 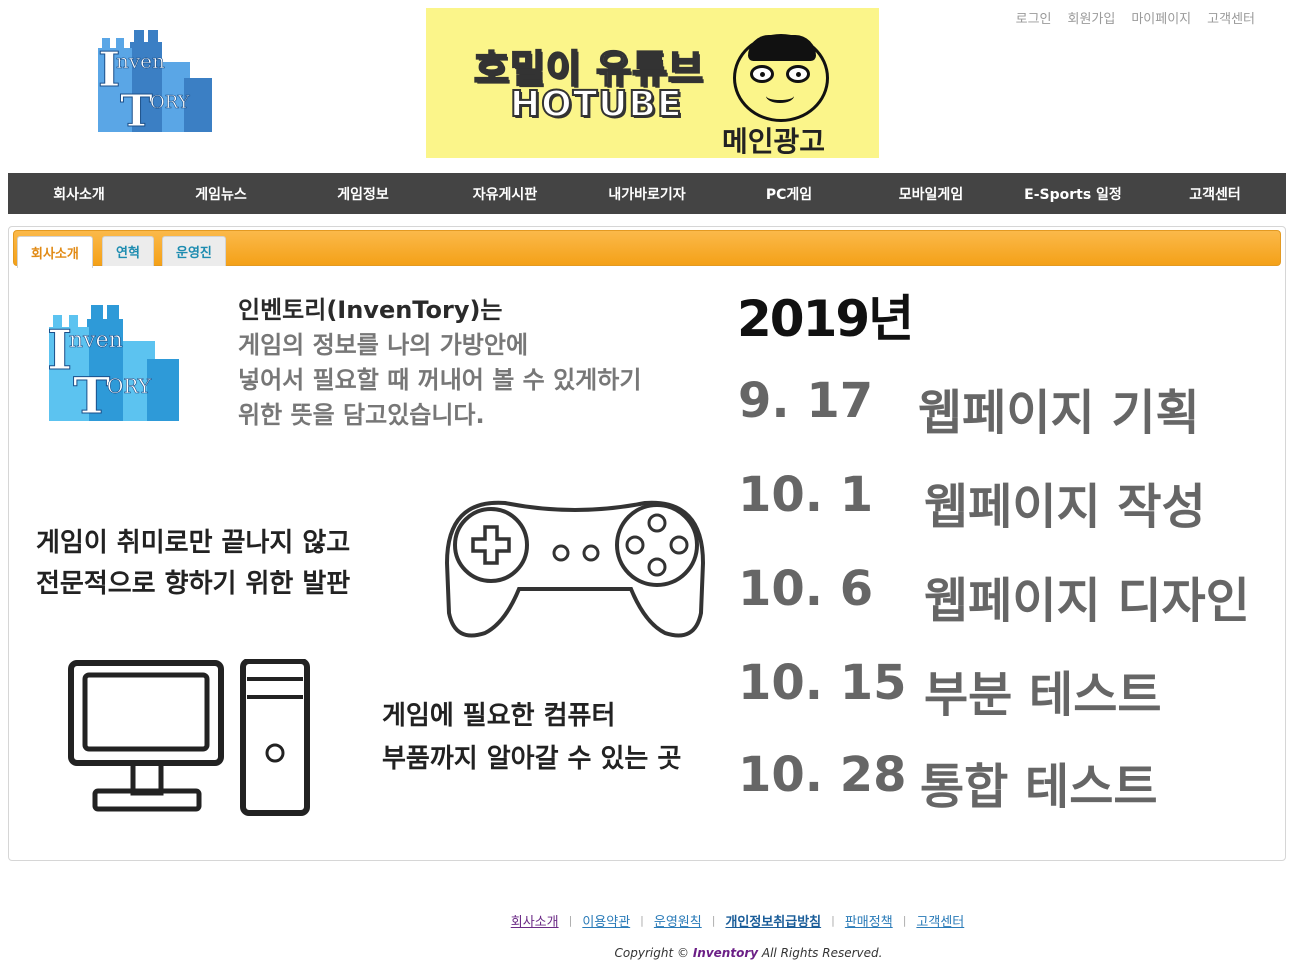 What do you see at coordinates (189, 737) in the screenshot?
I see `desktop-computer-icon` at bounding box center [189, 737].